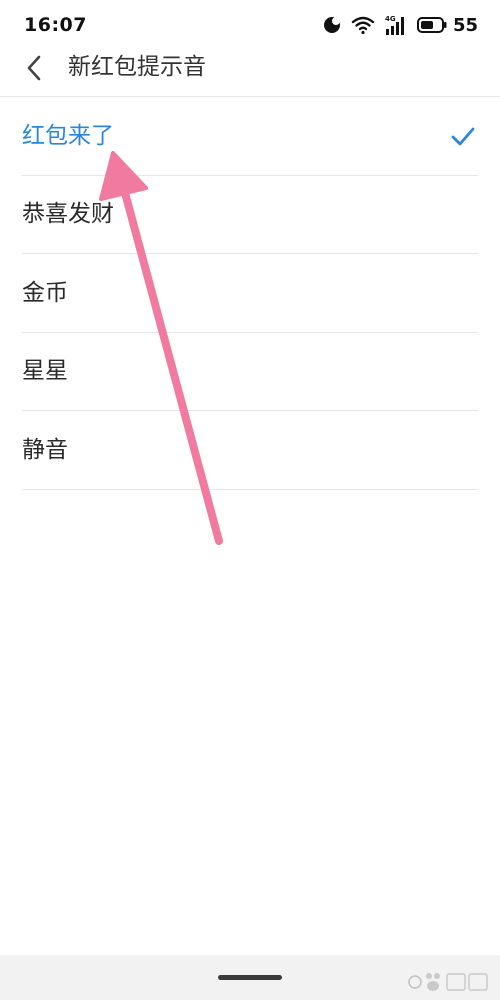 This screenshot has height=1000, width=500. Describe the element at coordinates (463, 136) in the screenshot. I see `checkmark-icon` at that location.